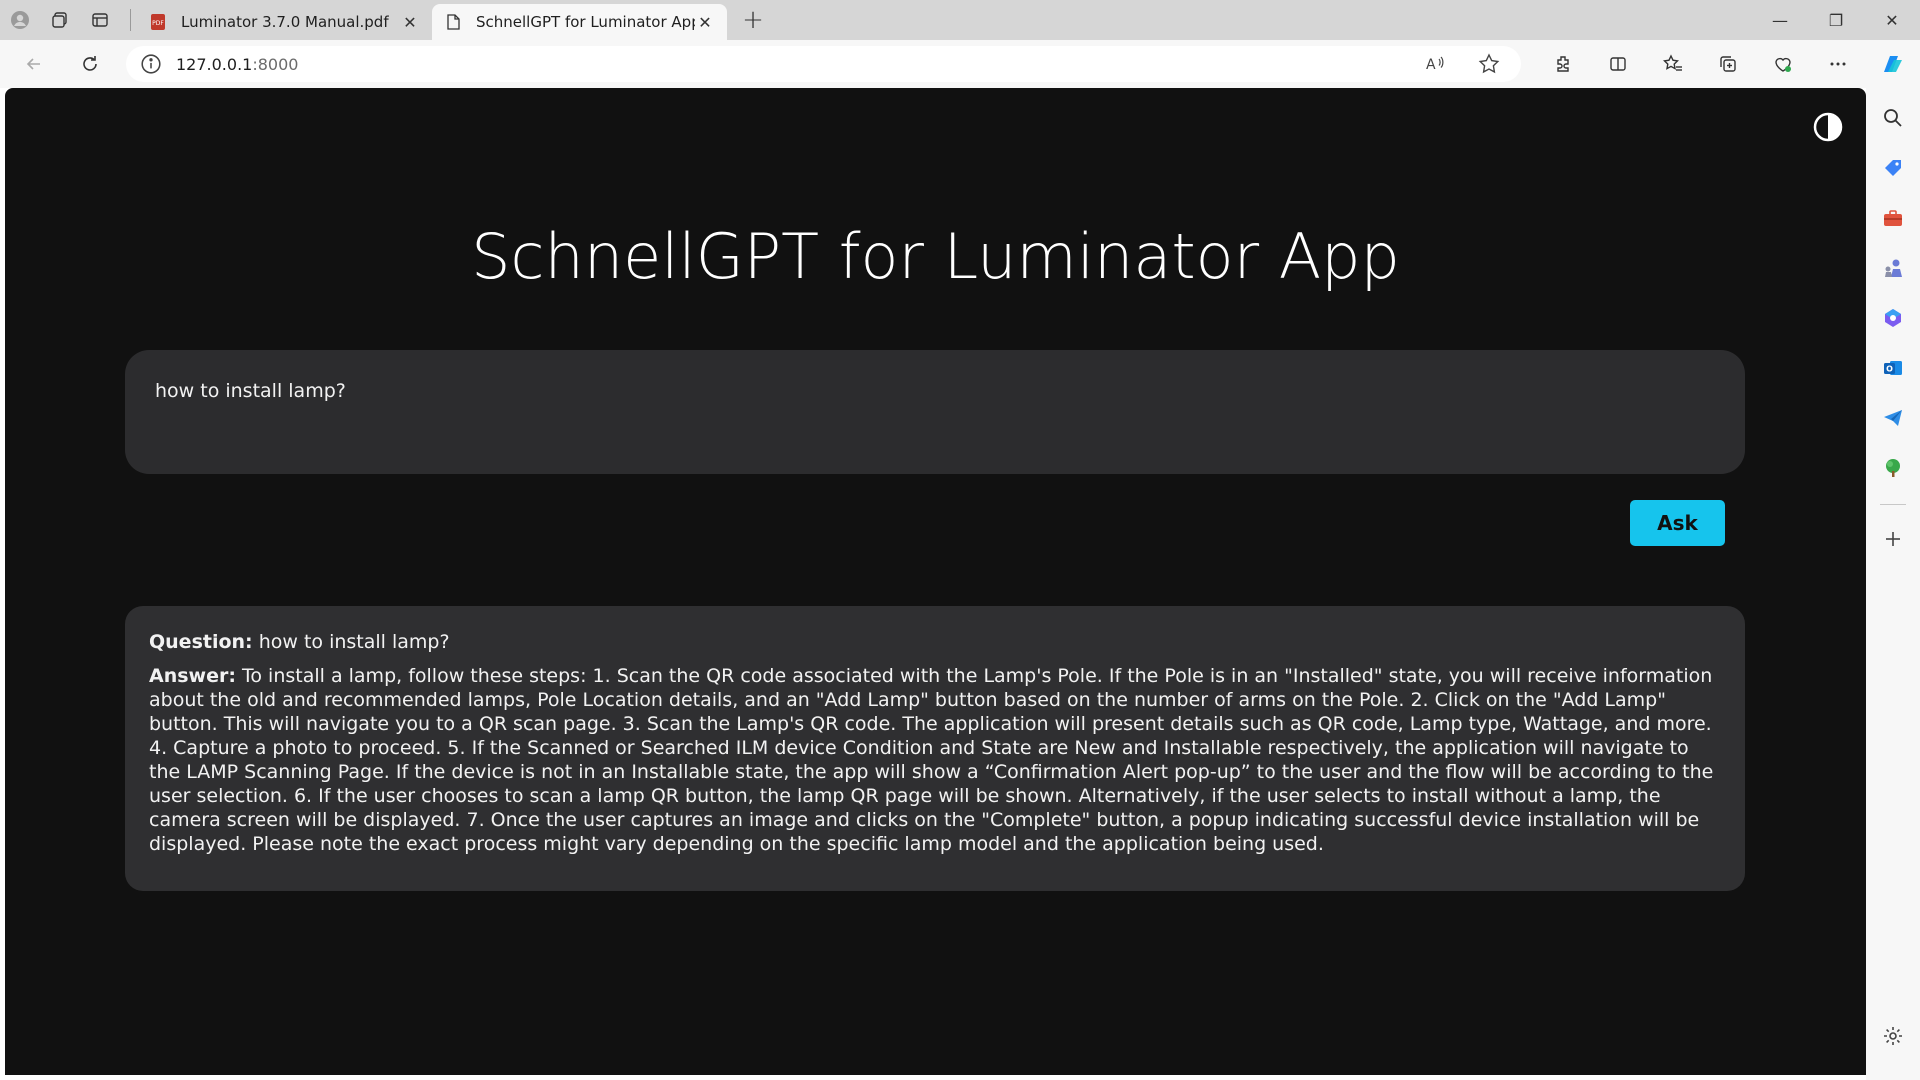 The image size is (1920, 1080). Describe the element at coordinates (1893, 418) in the screenshot. I see `send-telegram-icon` at that location.